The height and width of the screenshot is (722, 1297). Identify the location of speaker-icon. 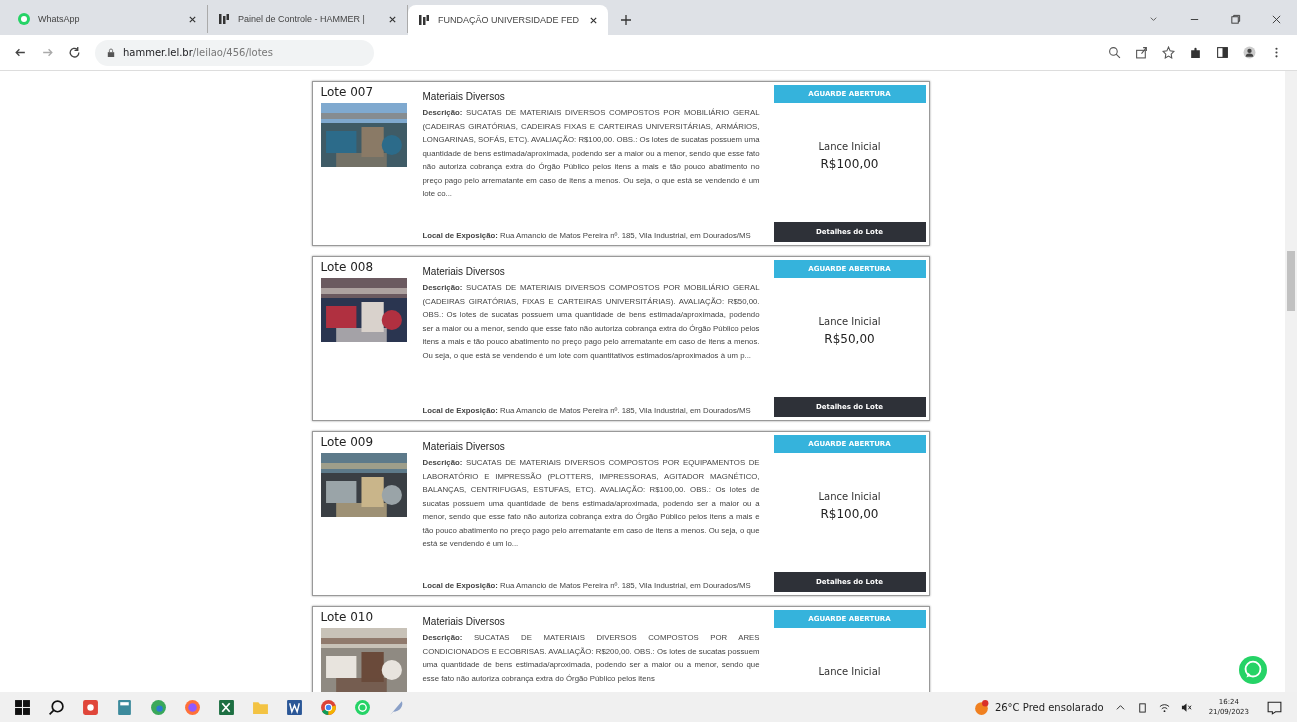
(1186, 707).